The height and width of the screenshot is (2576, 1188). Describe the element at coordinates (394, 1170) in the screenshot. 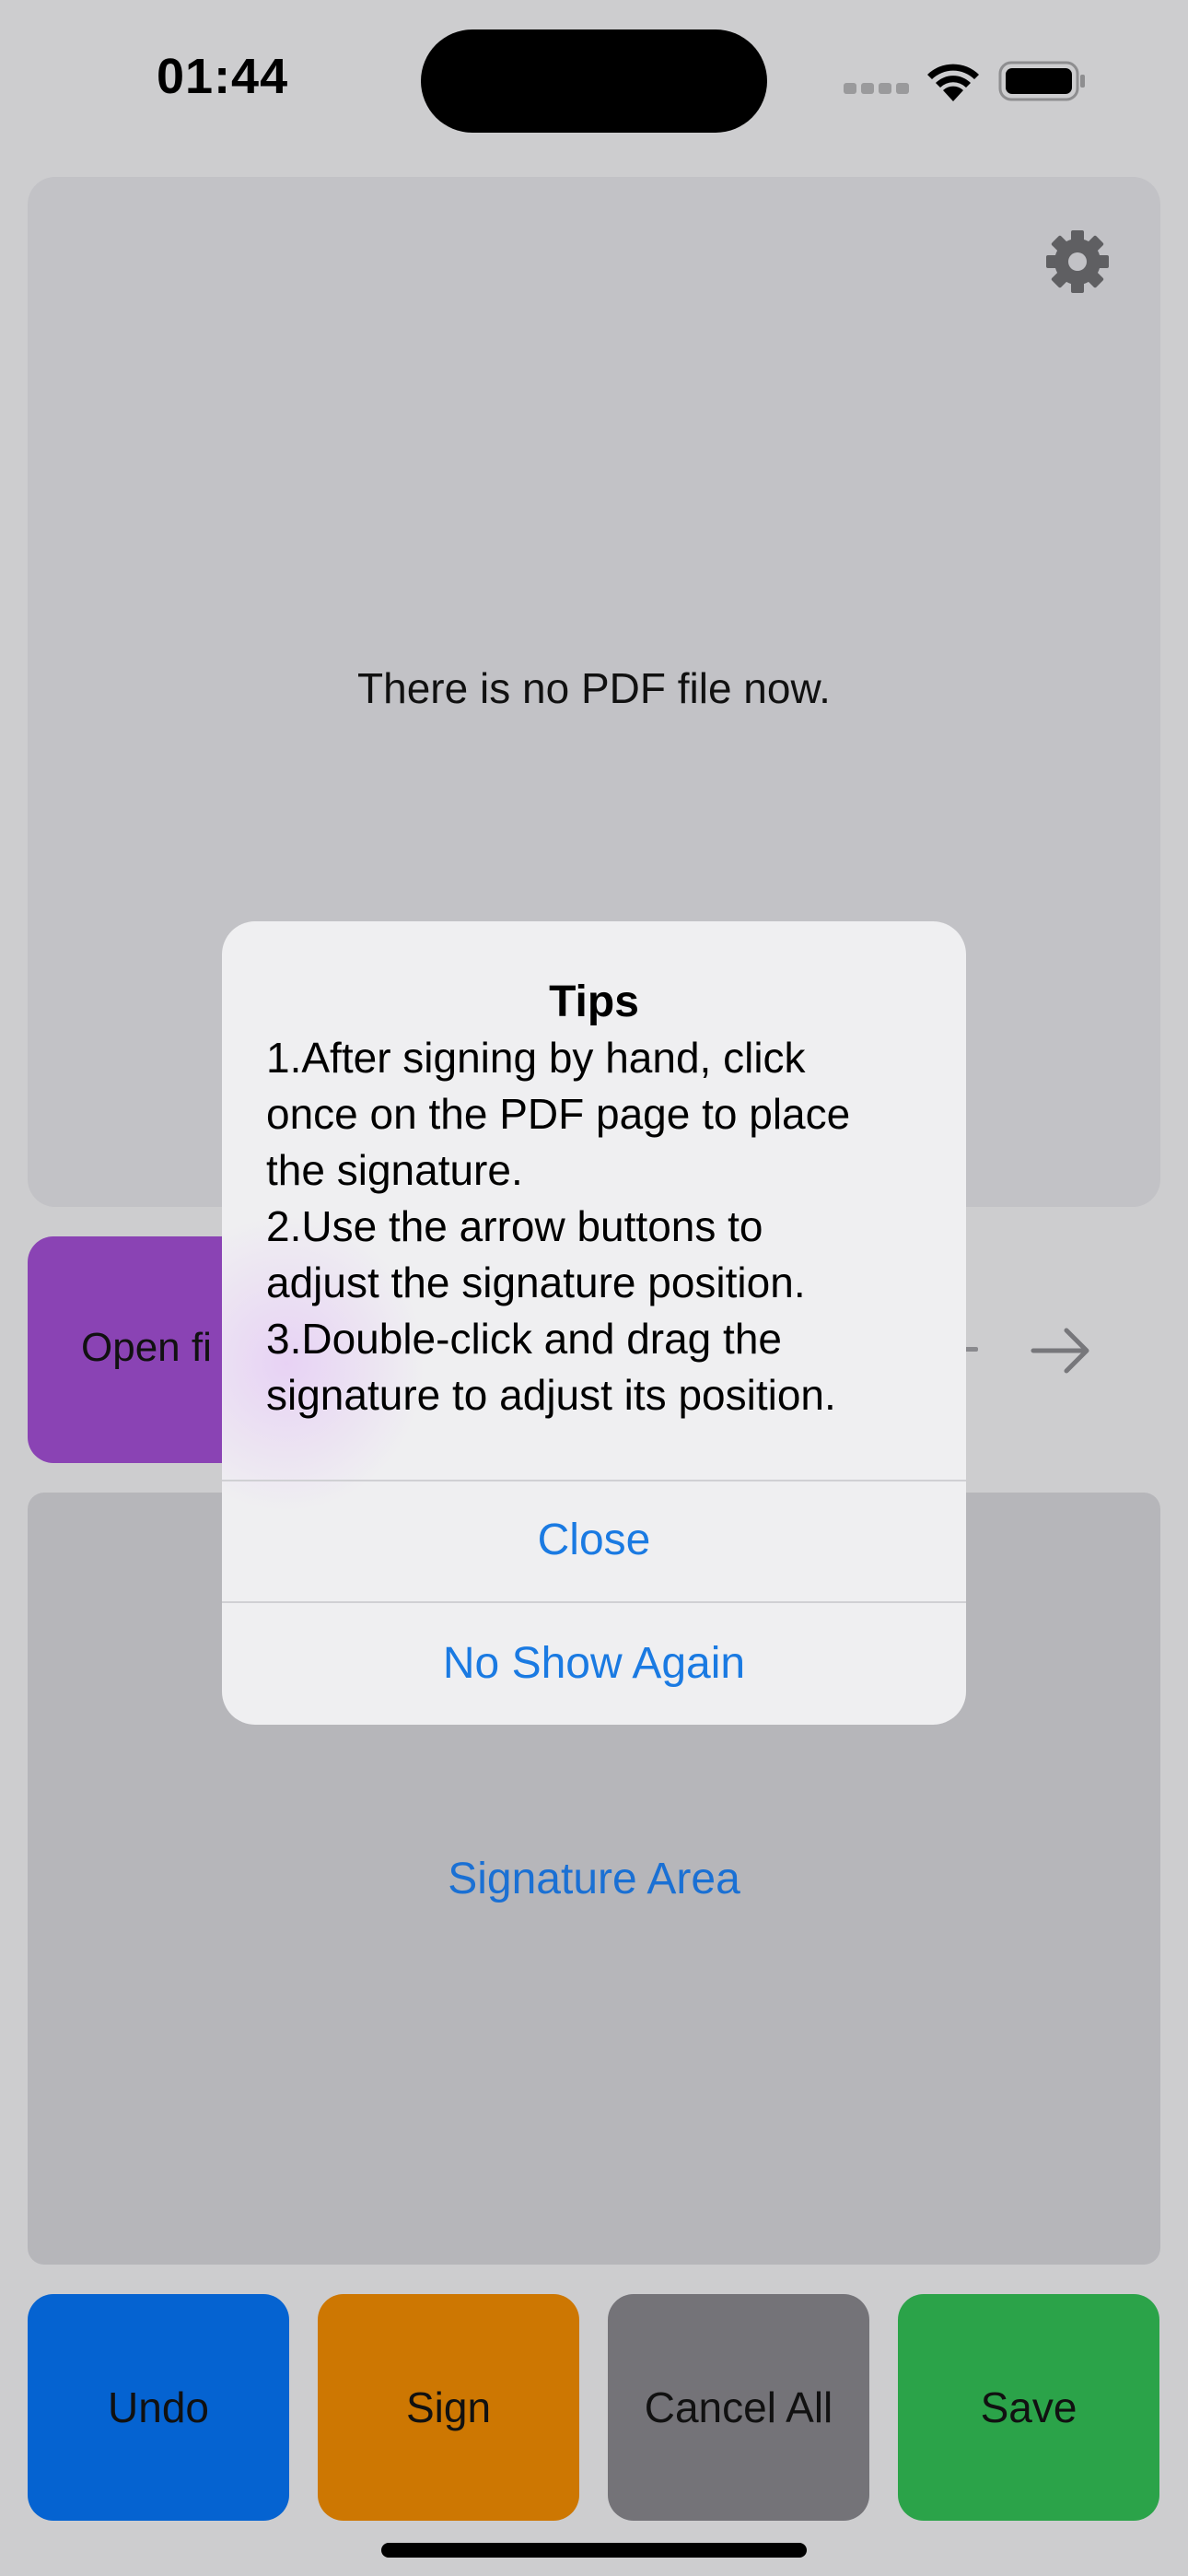

I see `alert-message-line: the signature.` at that location.